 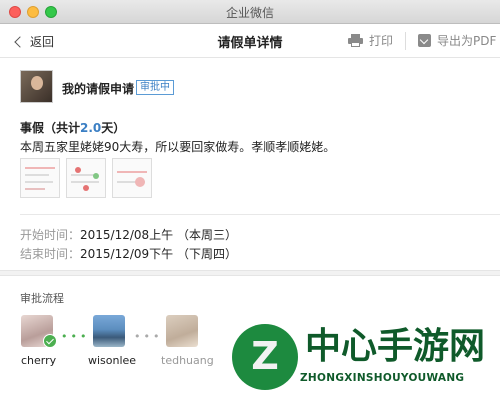 What do you see at coordinates (75, 336) in the screenshot?
I see `flow-connector-done: •••` at bounding box center [75, 336].